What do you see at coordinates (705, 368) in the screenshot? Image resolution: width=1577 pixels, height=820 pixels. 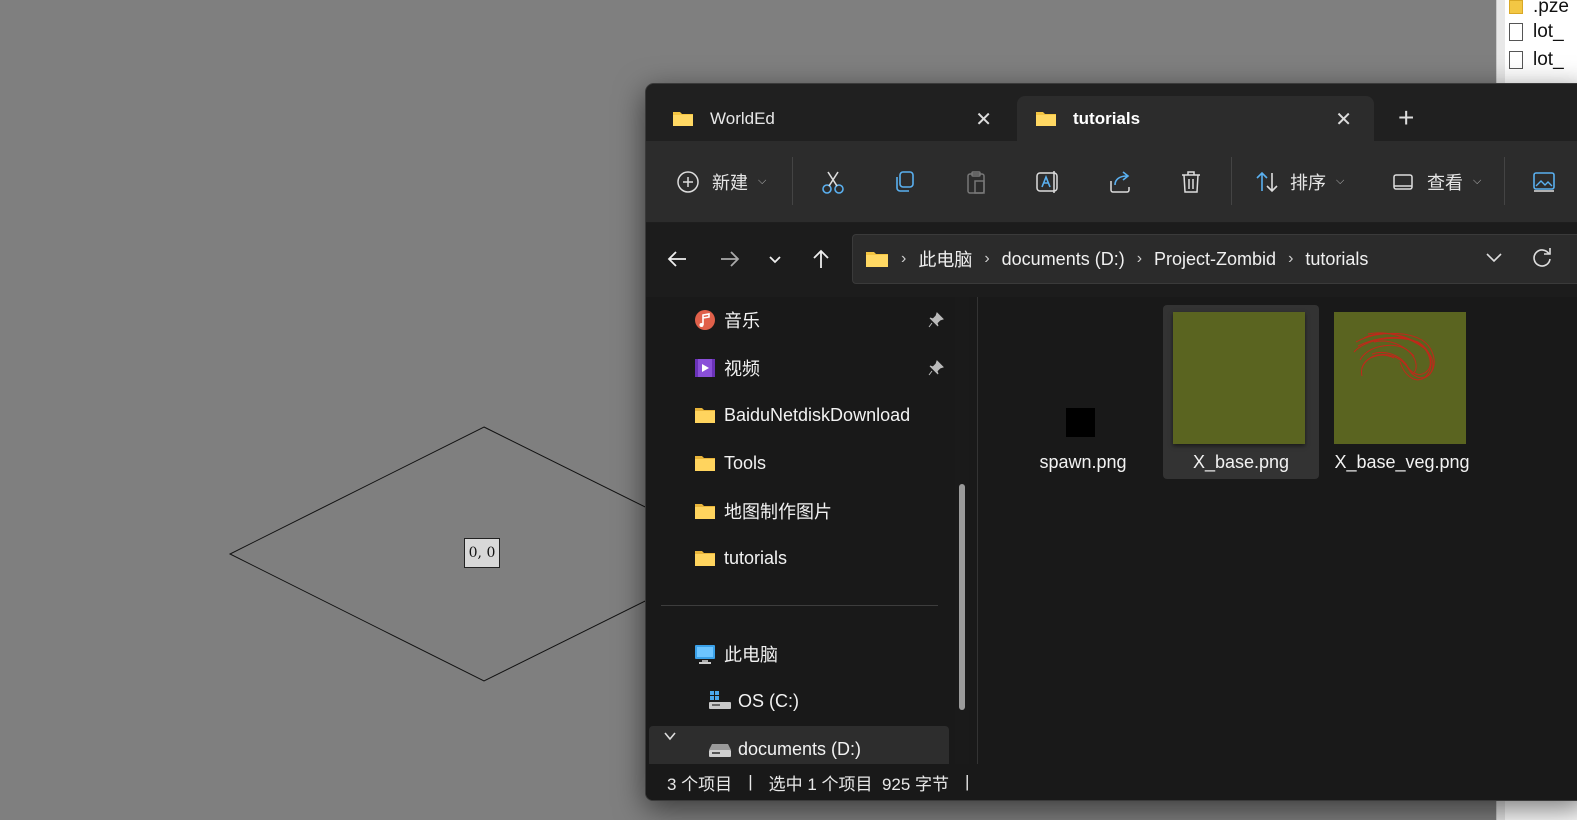 I see `video-icon` at bounding box center [705, 368].